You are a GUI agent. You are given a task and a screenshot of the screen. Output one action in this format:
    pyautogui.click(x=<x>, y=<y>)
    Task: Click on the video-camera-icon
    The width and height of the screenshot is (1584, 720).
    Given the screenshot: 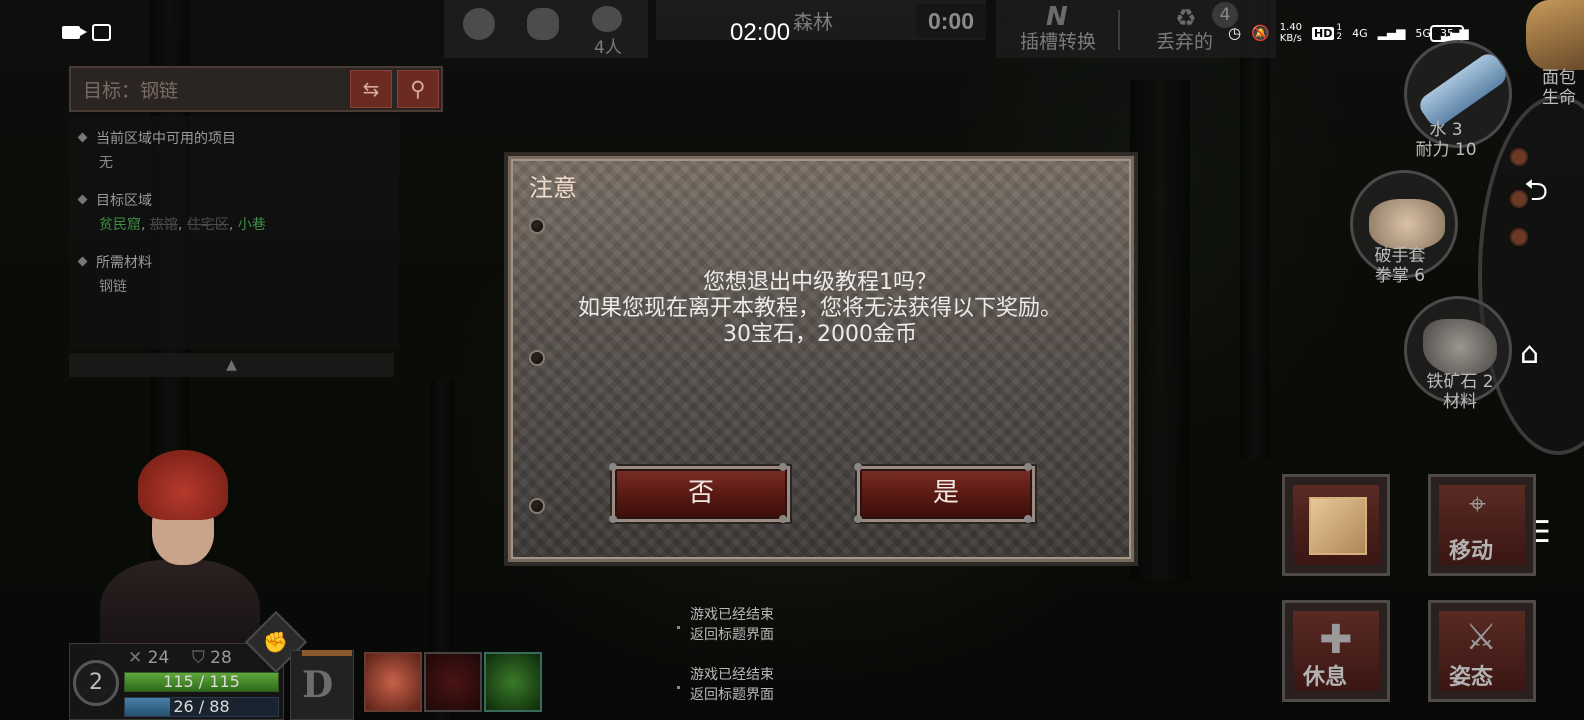 What is the action you would take?
    pyautogui.click(x=74, y=32)
    